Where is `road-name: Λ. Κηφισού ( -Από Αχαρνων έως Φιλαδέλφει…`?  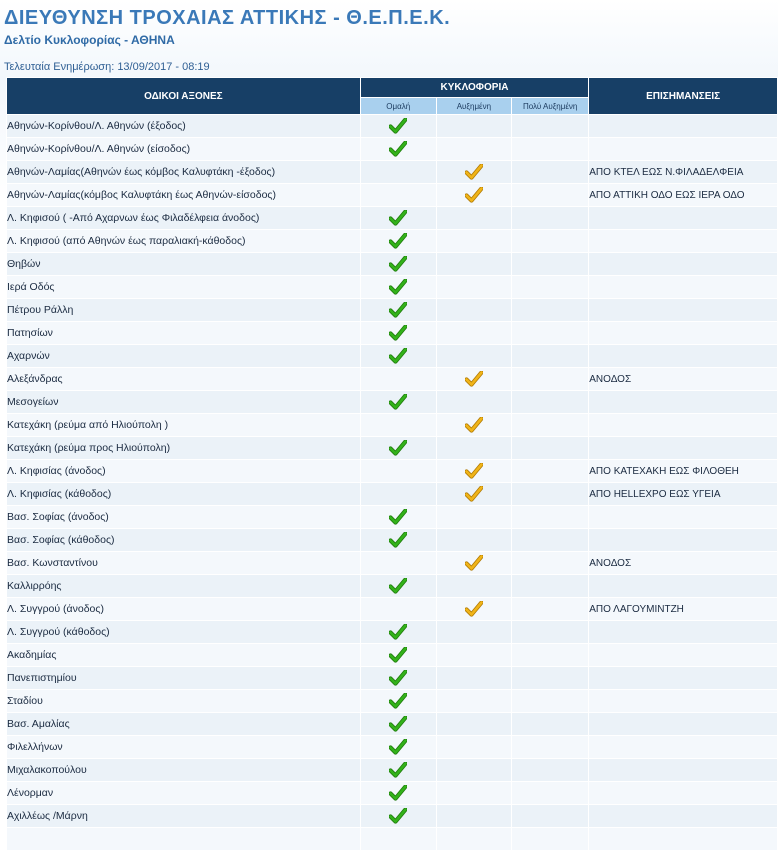 road-name: Λ. Κηφισού ( -Από Αχαρνων έως Φιλαδέλφει… is located at coordinates (183, 218).